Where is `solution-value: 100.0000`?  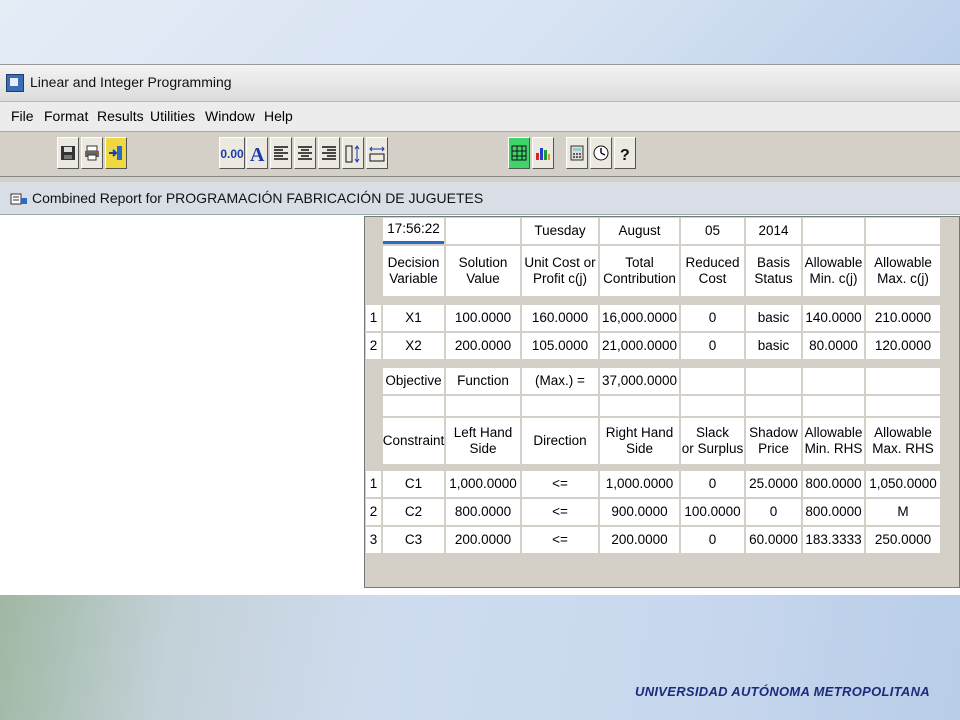 solution-value: 100.0000 is located at coordinates (483, 318).